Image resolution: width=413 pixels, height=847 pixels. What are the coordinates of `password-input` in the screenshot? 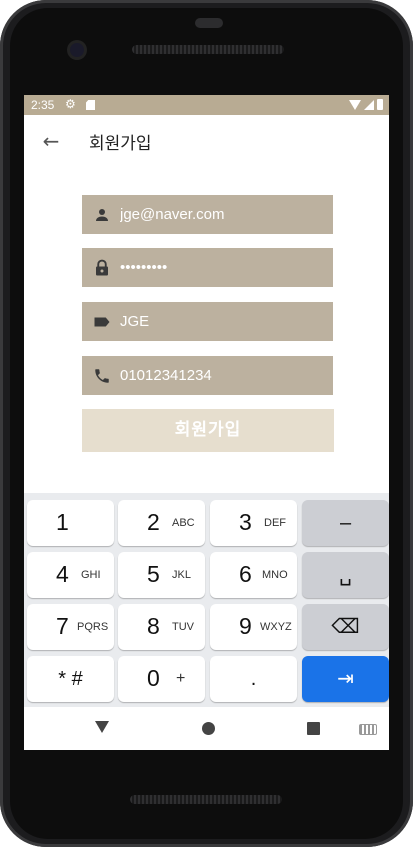 It's located at (222, 267).